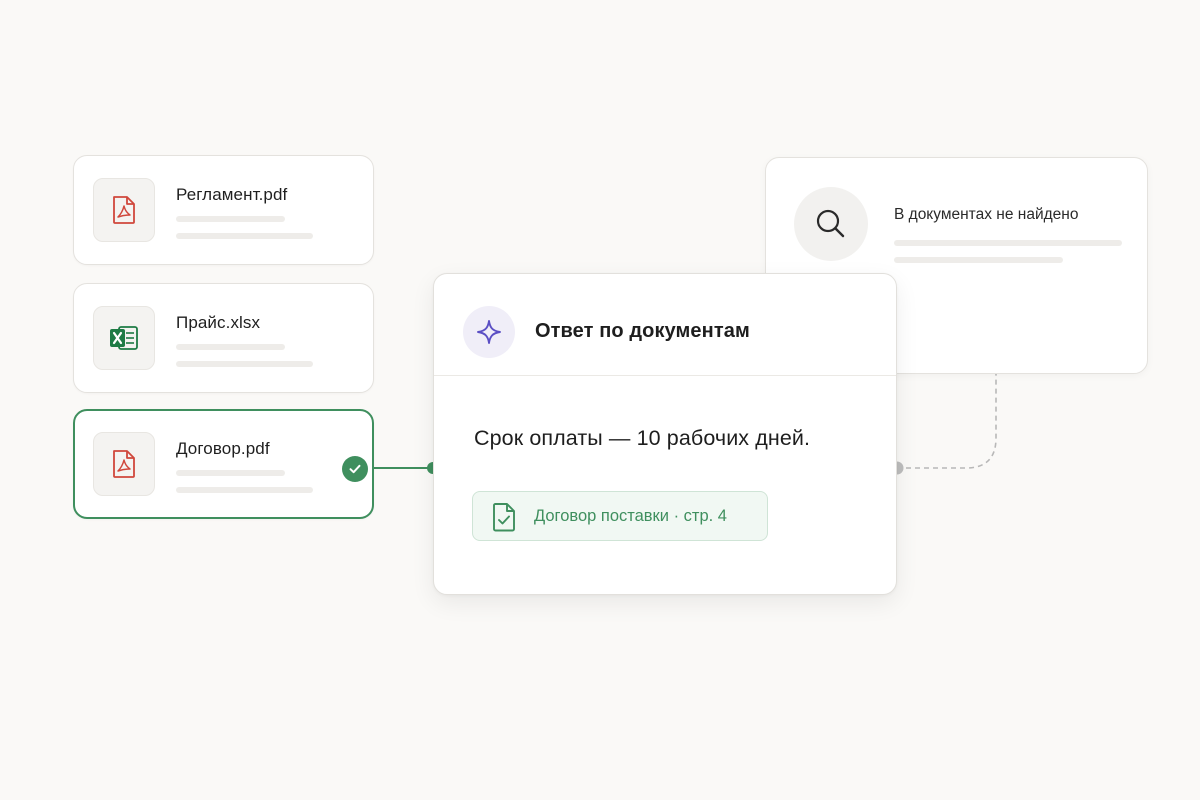  What do you see at coordinates (232, 194) in the screenshot?
I see `file-name: Регламент.pdf` at bounding box center [232, 194].